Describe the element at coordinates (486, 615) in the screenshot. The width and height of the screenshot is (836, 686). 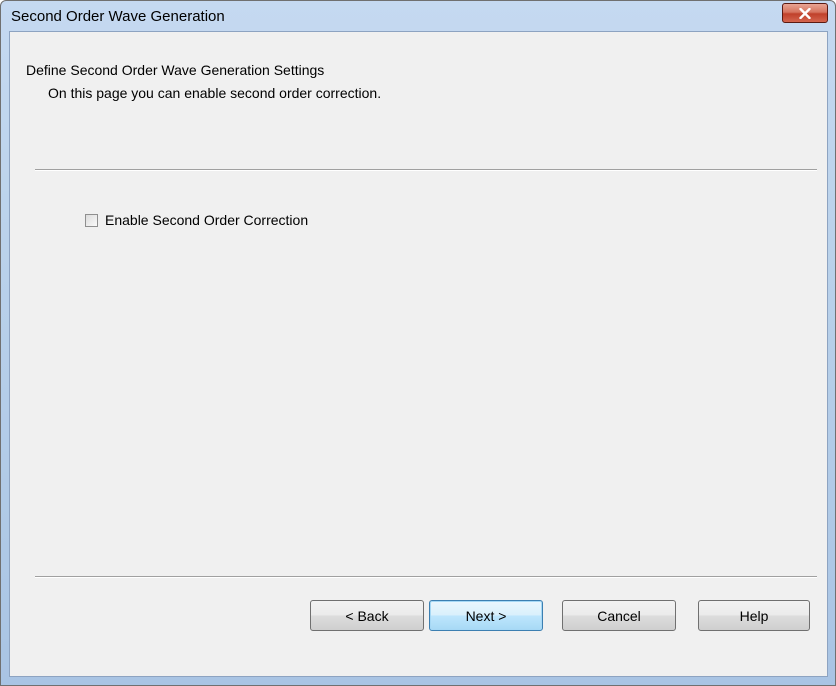
I see `next-button: Next >` at that location.